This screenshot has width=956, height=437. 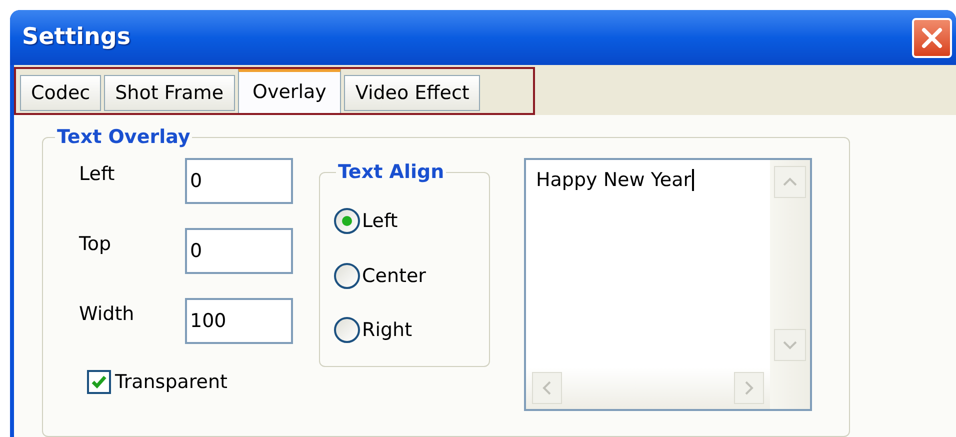 What do you see at coordinates (95, 244) in the screenshot?
I see `field-label: Top` at bounding box center [95, 244].